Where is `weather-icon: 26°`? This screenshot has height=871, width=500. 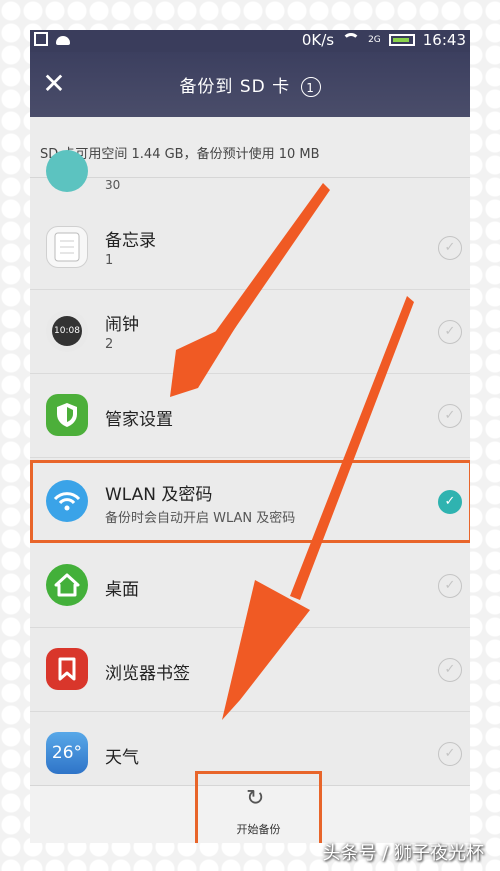
weather-icon: 26° is located at coordinates (67, 753).